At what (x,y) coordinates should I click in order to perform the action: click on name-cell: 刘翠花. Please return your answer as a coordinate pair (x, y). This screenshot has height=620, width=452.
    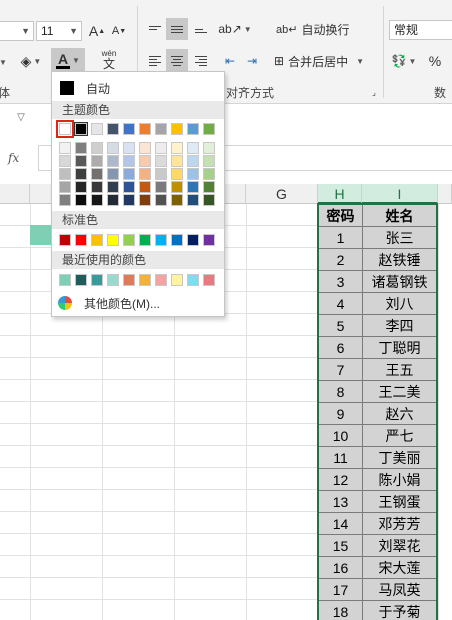
    Looking at the image, I should click on (399, 545).